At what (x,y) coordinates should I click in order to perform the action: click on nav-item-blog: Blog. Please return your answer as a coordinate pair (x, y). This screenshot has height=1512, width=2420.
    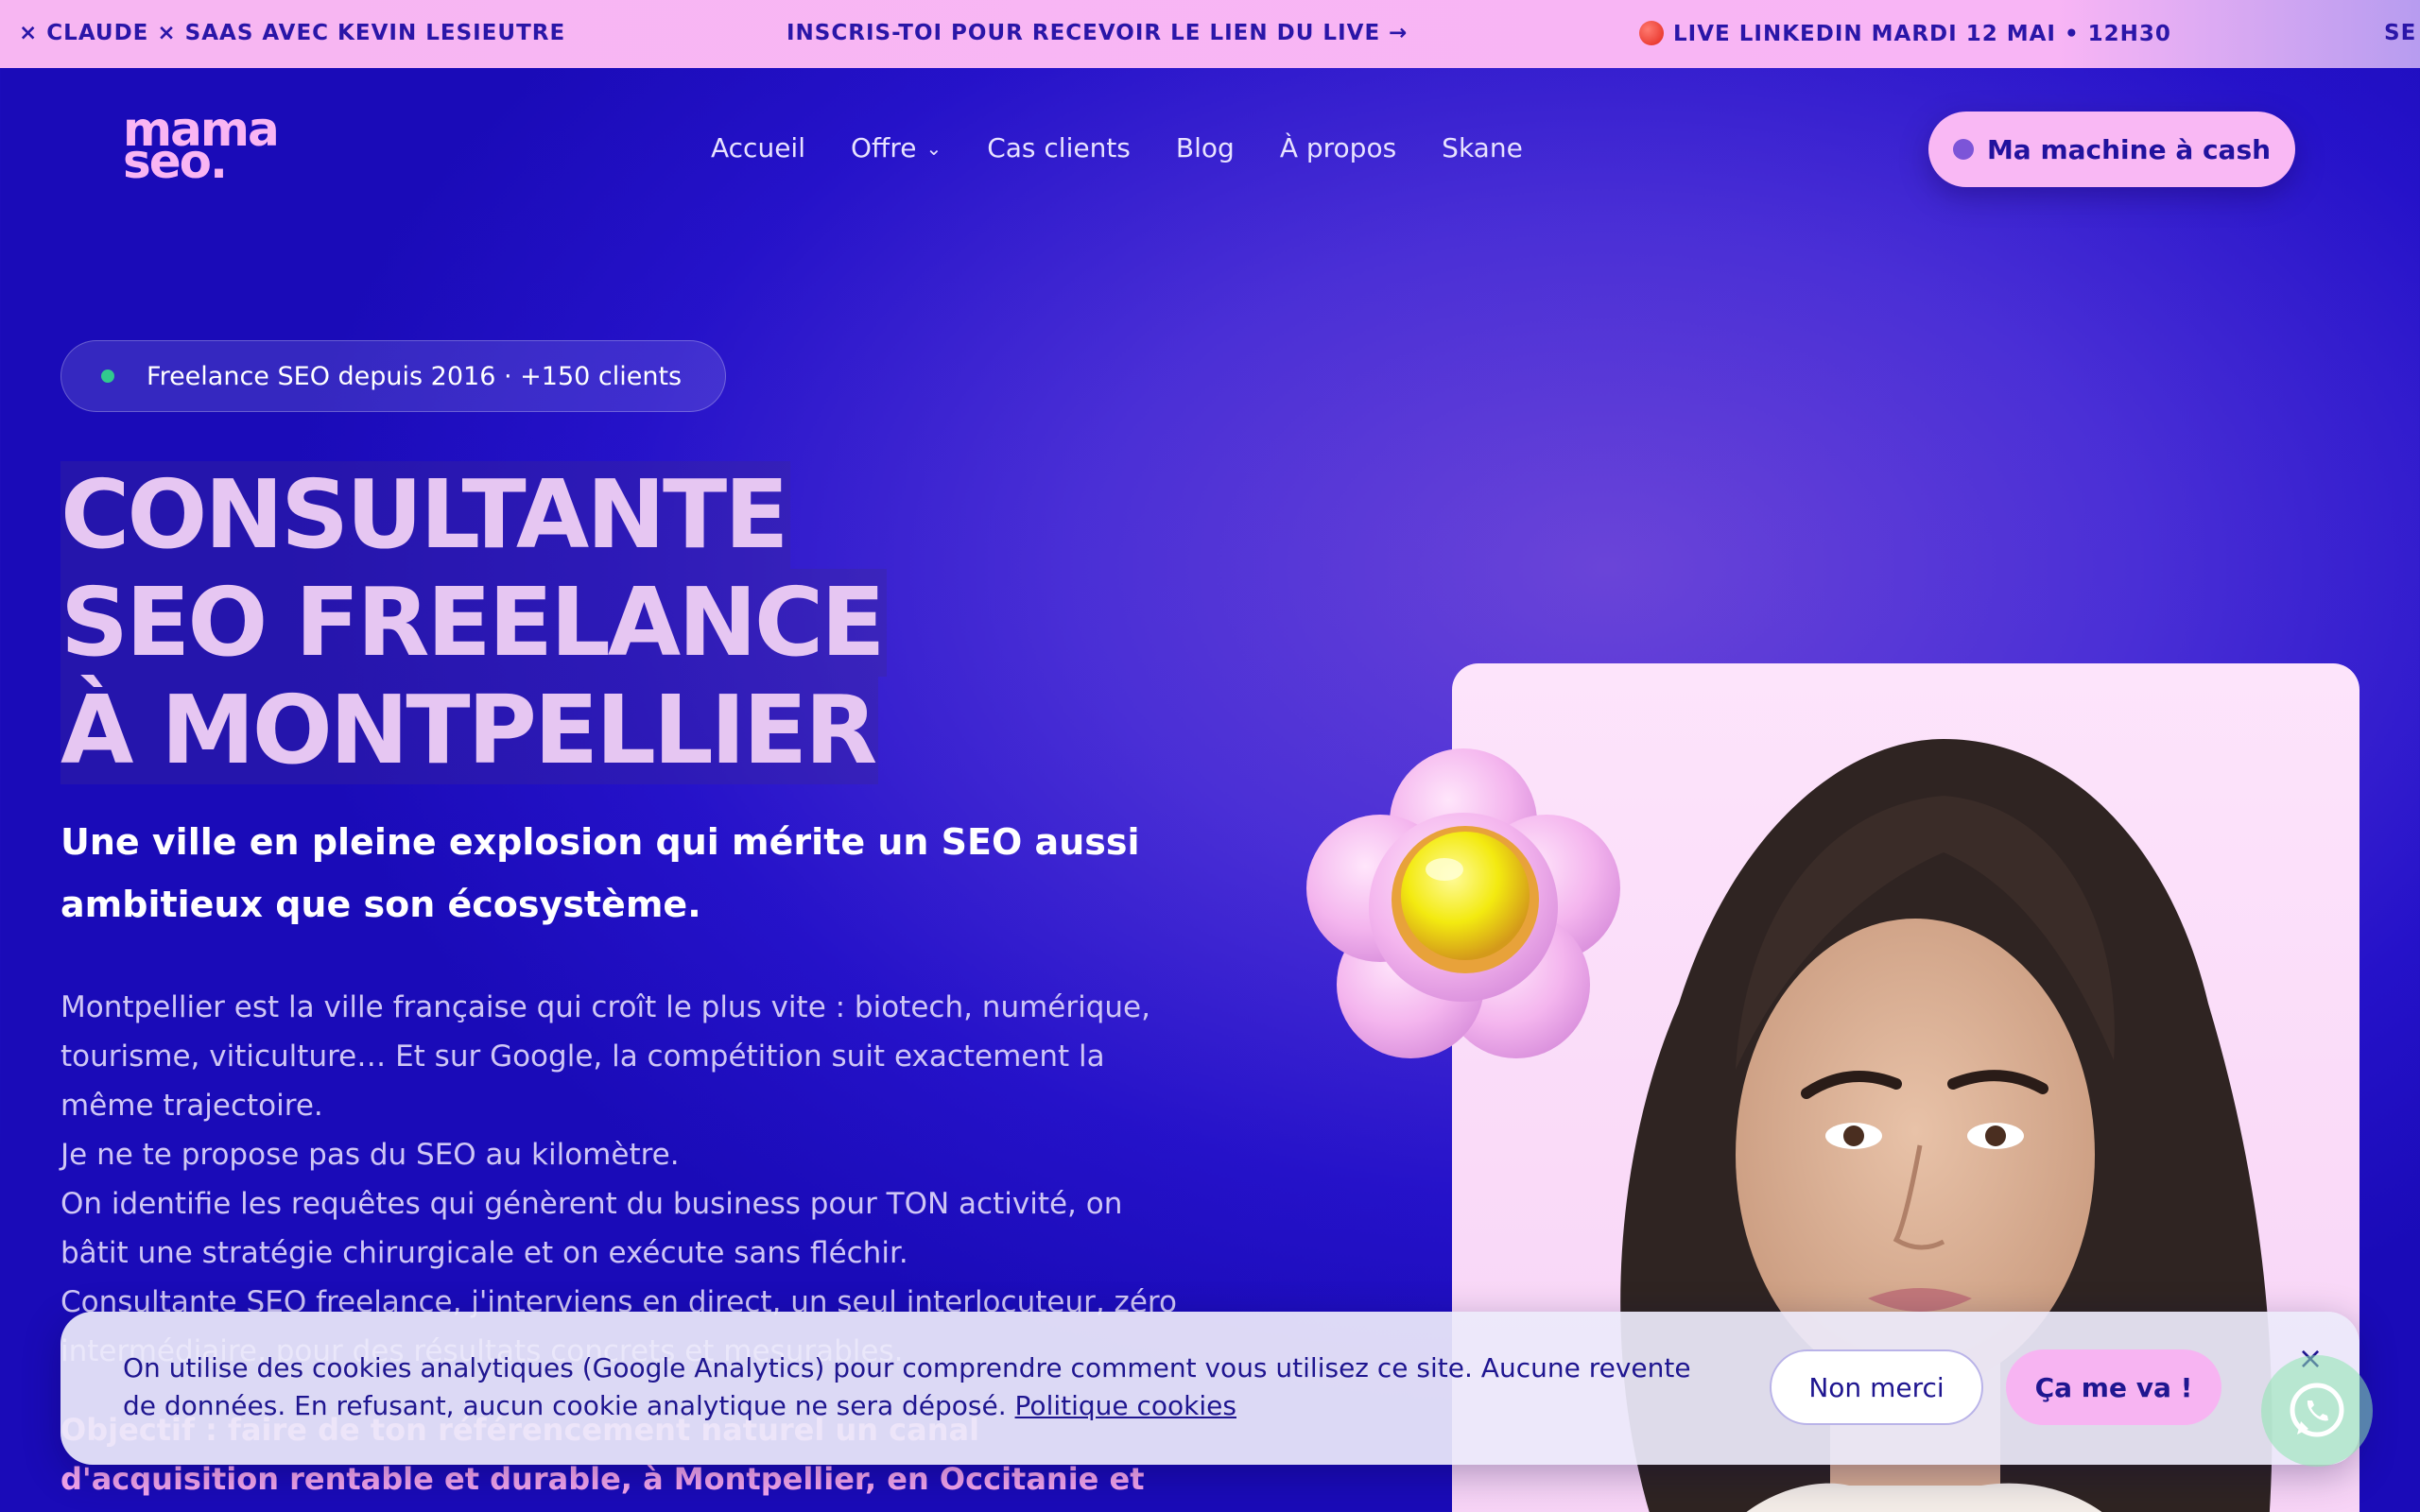
    Looking at the image, I should click on (1205, 147).